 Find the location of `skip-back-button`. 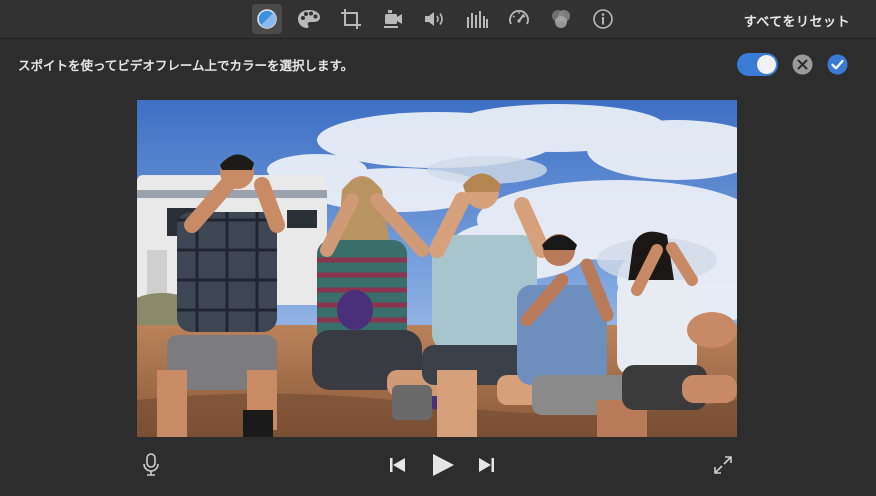

skip-back-button is located at coordinates (398, 467).